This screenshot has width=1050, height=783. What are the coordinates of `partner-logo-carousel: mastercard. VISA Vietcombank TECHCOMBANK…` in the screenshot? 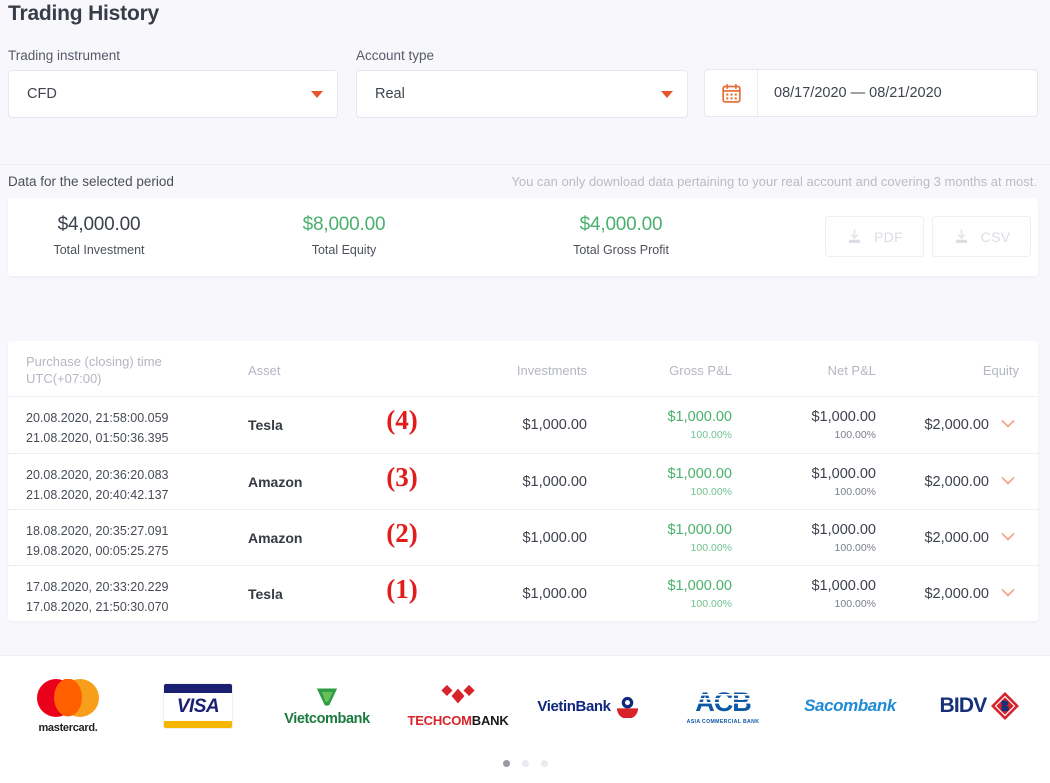 It's located at (525, 706).